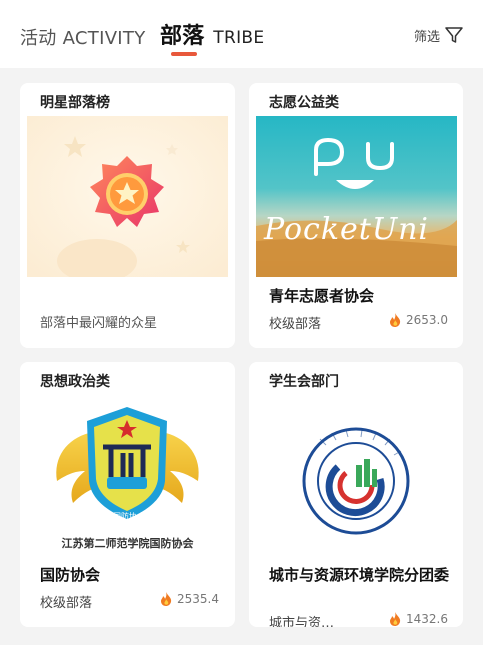 This screenshot has width=483, height=645. Describe the element at coordinates (427, 320) in the screenshot. I see `heat-value: 2653.0` at that location.